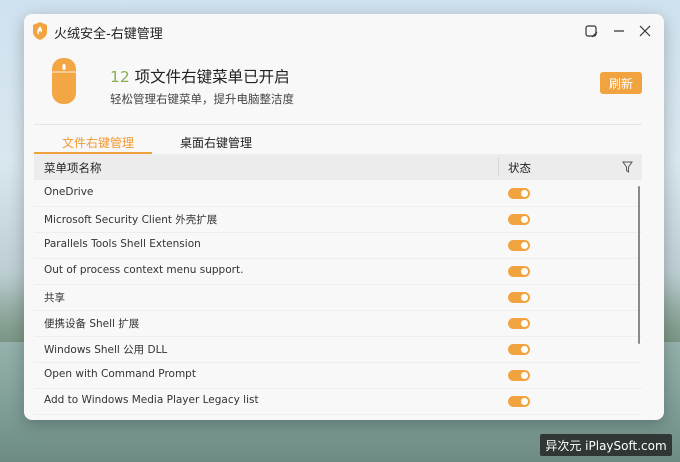  I want to click on mini-mode-button, so click(591, 31).